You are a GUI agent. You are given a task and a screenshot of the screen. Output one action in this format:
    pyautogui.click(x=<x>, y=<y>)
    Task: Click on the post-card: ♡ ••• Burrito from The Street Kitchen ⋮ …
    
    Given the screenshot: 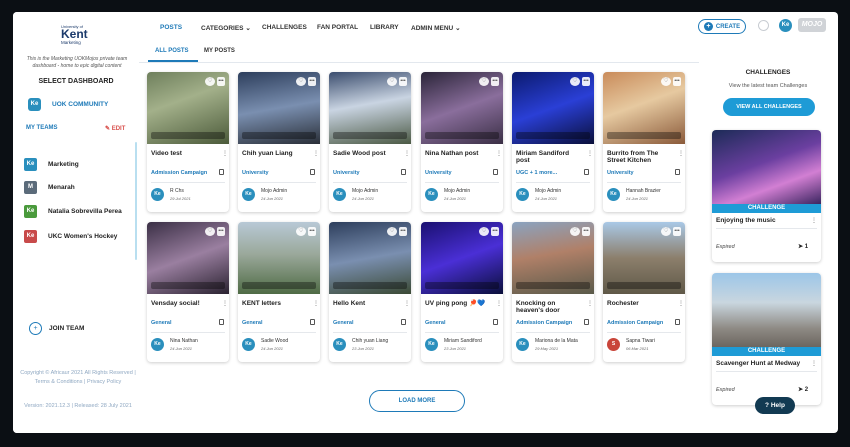 What is the action you would take?
    pyautogui.click(x=644, y=142)
    